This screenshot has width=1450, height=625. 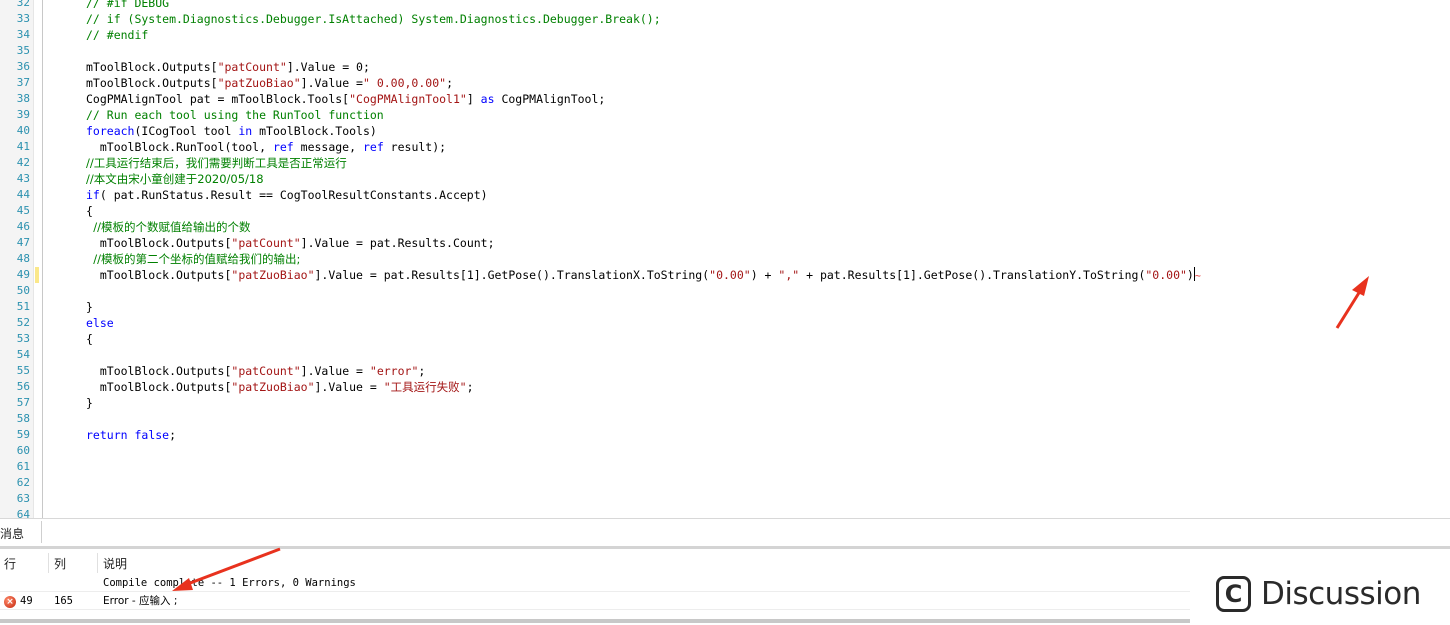 I want to click on message-row-error: × 49 165 Error - 应输入 ;, so click(x=595, y=601).